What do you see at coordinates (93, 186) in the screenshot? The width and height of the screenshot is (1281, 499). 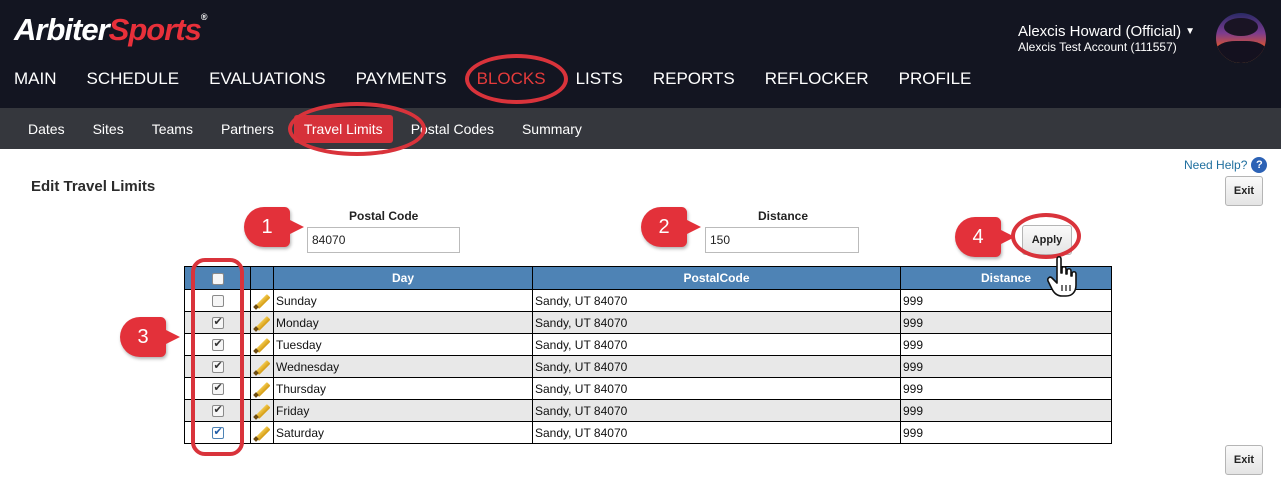 I see `page-title: Edit Travel Limits` at bounding box center [93, 186].